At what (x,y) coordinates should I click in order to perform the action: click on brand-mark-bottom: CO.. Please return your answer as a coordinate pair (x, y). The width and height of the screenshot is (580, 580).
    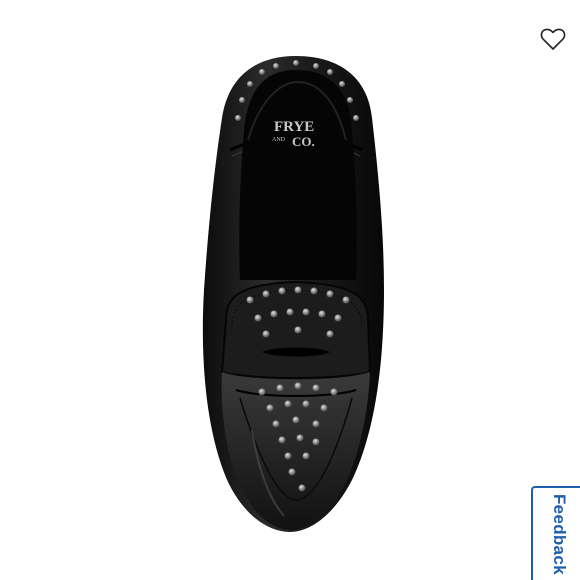
    Looking at the image, I should click on (303, 141).